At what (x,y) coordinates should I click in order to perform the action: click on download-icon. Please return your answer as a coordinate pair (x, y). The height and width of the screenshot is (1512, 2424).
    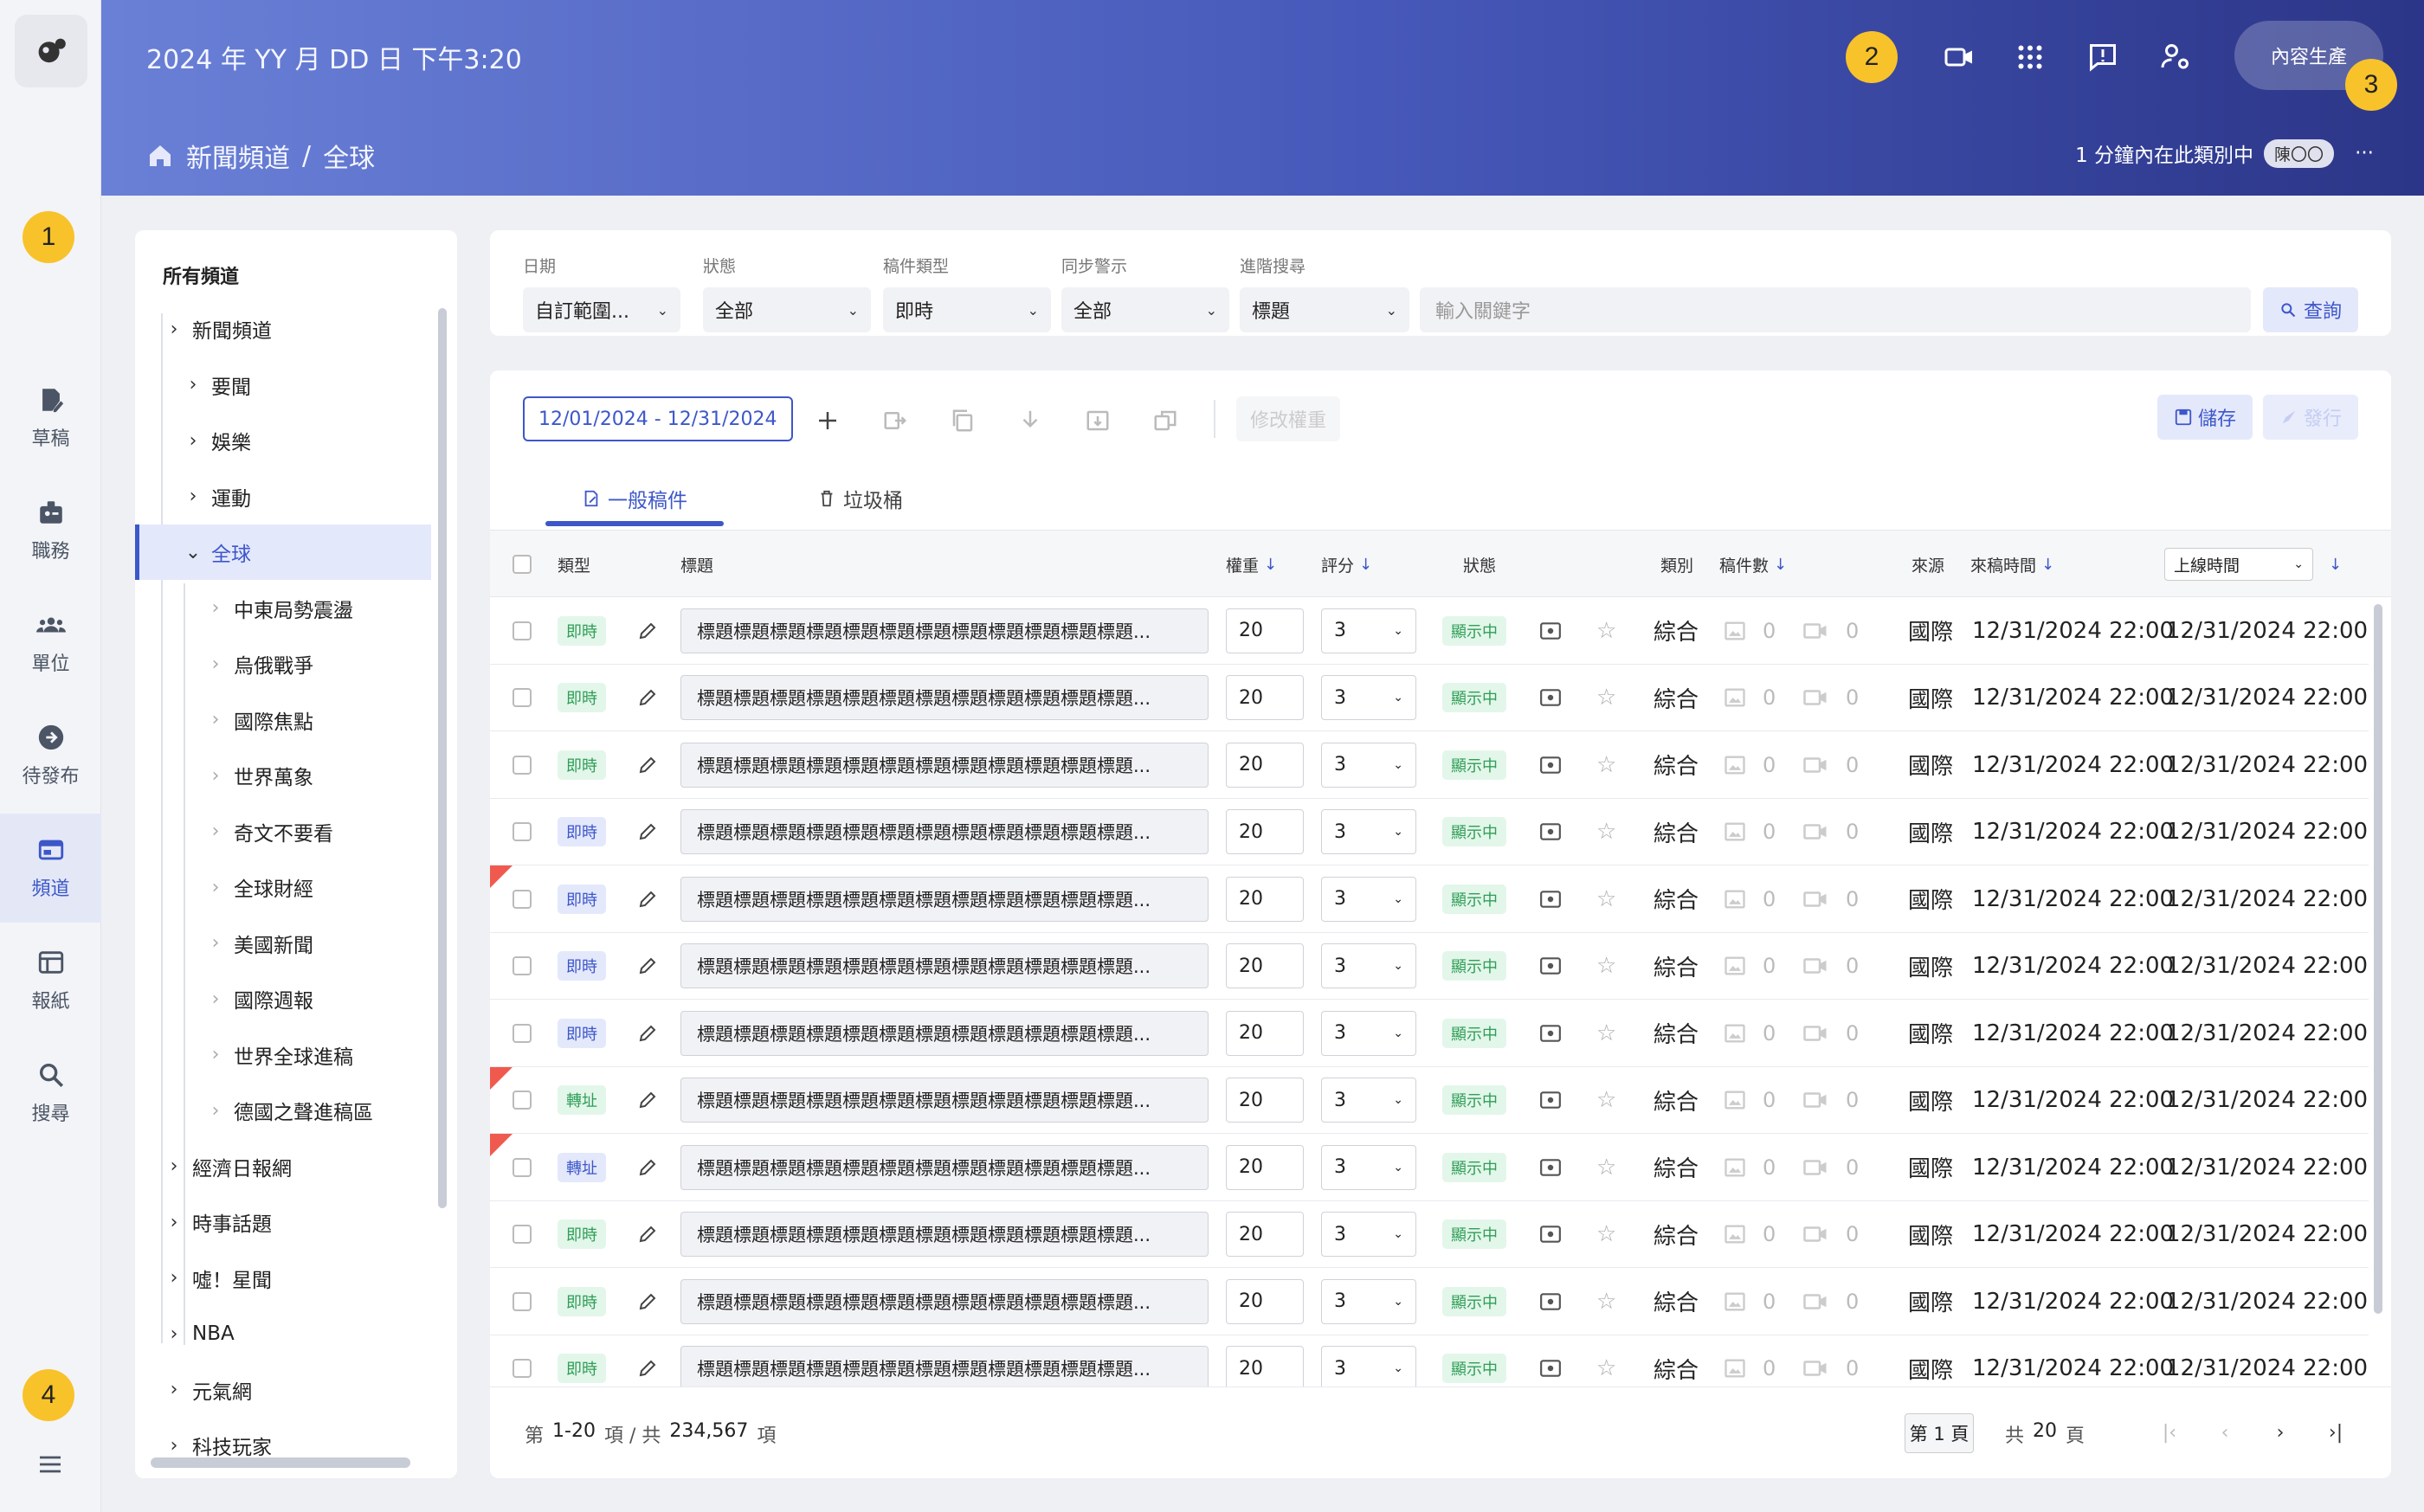
    Looking at the image, I should click on (1030, 420).